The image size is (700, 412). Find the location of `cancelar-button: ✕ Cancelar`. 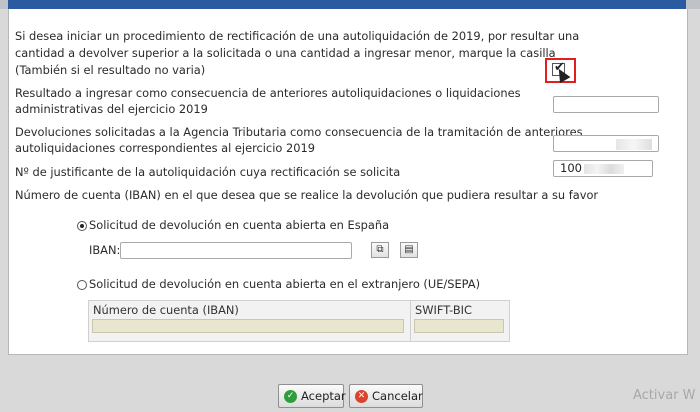

cancelar-button: ✕ Cancelar is located at coordinates (386, 396).